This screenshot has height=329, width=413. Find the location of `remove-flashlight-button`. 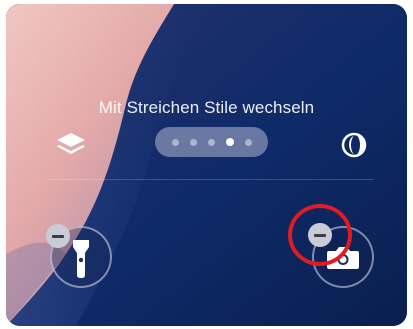

remove-flashlight-button is located at coordinates (58, 236).